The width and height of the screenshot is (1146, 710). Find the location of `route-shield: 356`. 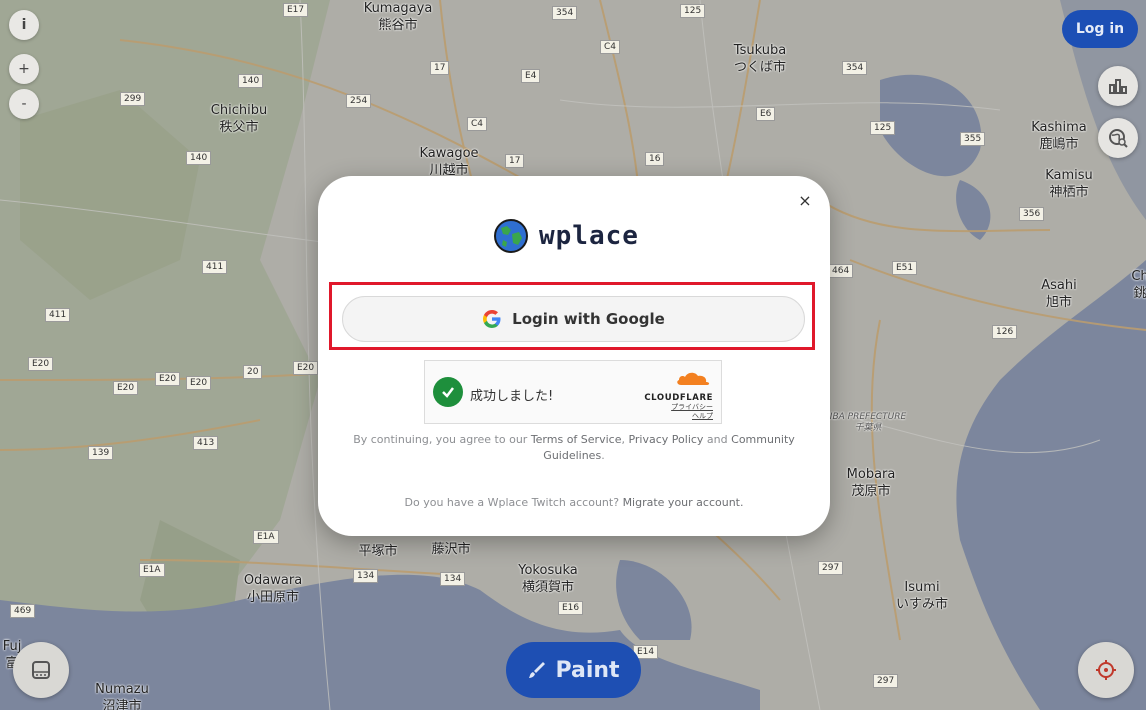

route-shield: 356 is located at coordinates (1032, 214).